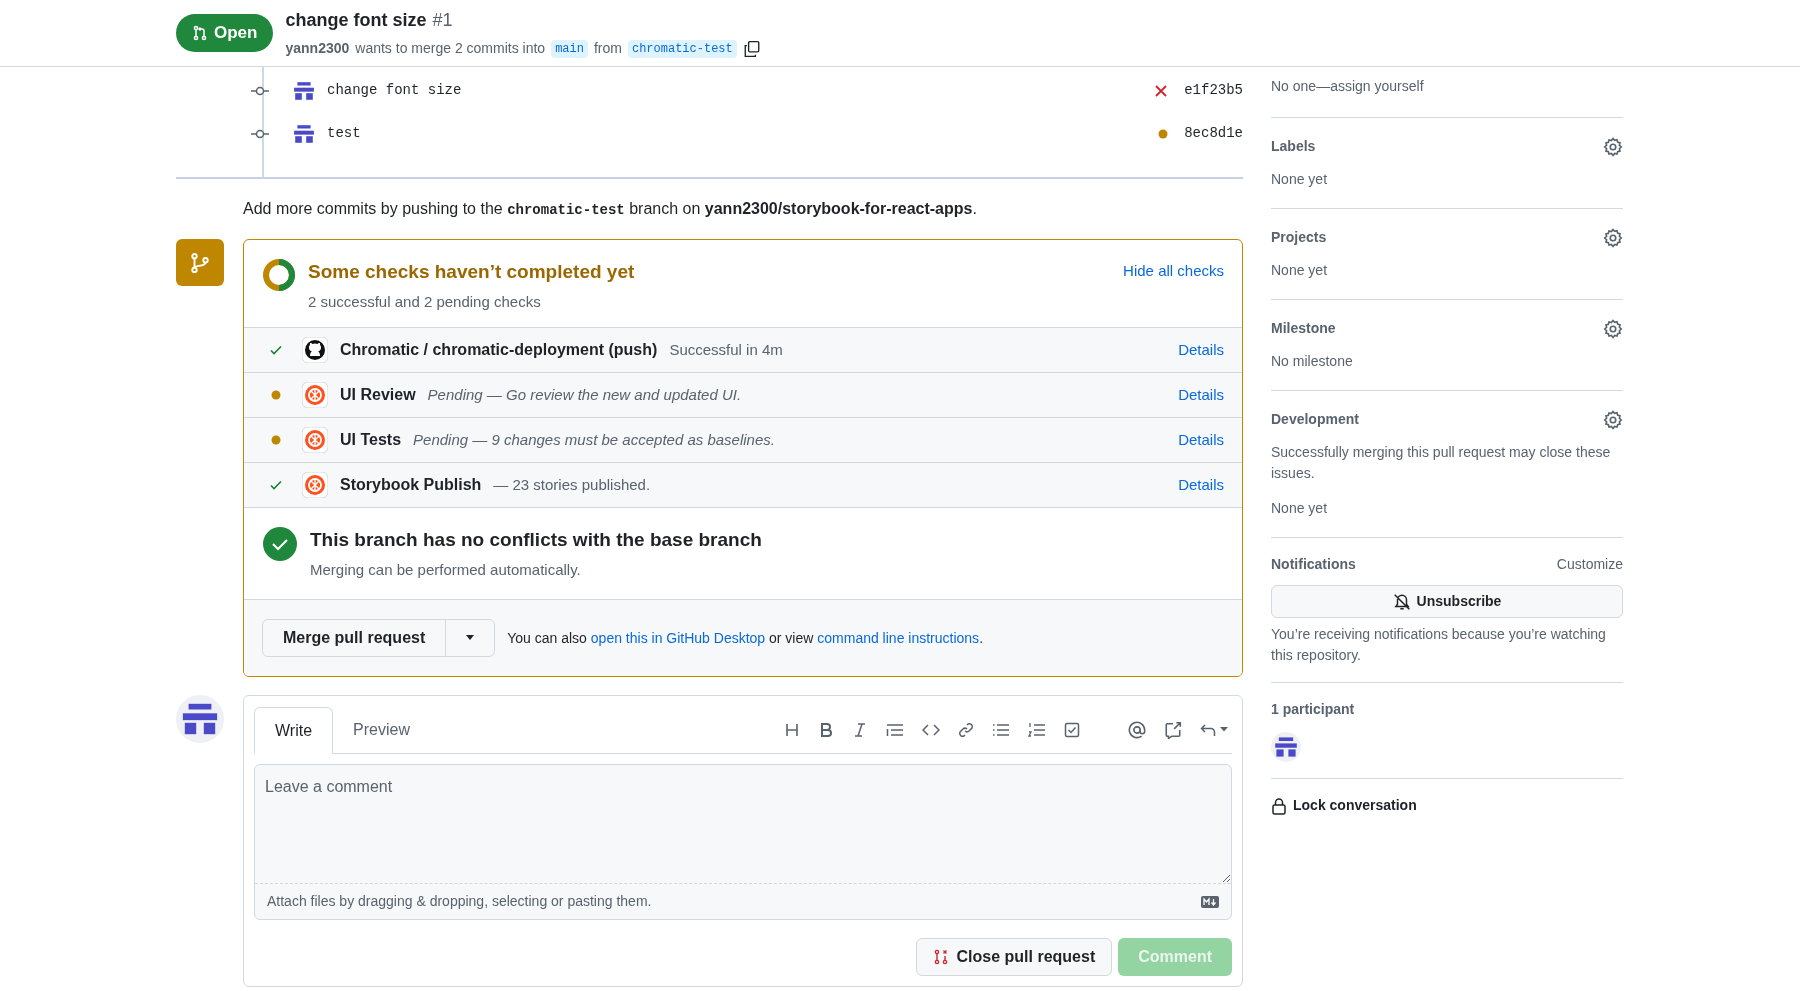  What do you see at coordinates (1001, 729) in the screenshot?
I see `bulleted-list-icon` at bounding box center [1001, 729].